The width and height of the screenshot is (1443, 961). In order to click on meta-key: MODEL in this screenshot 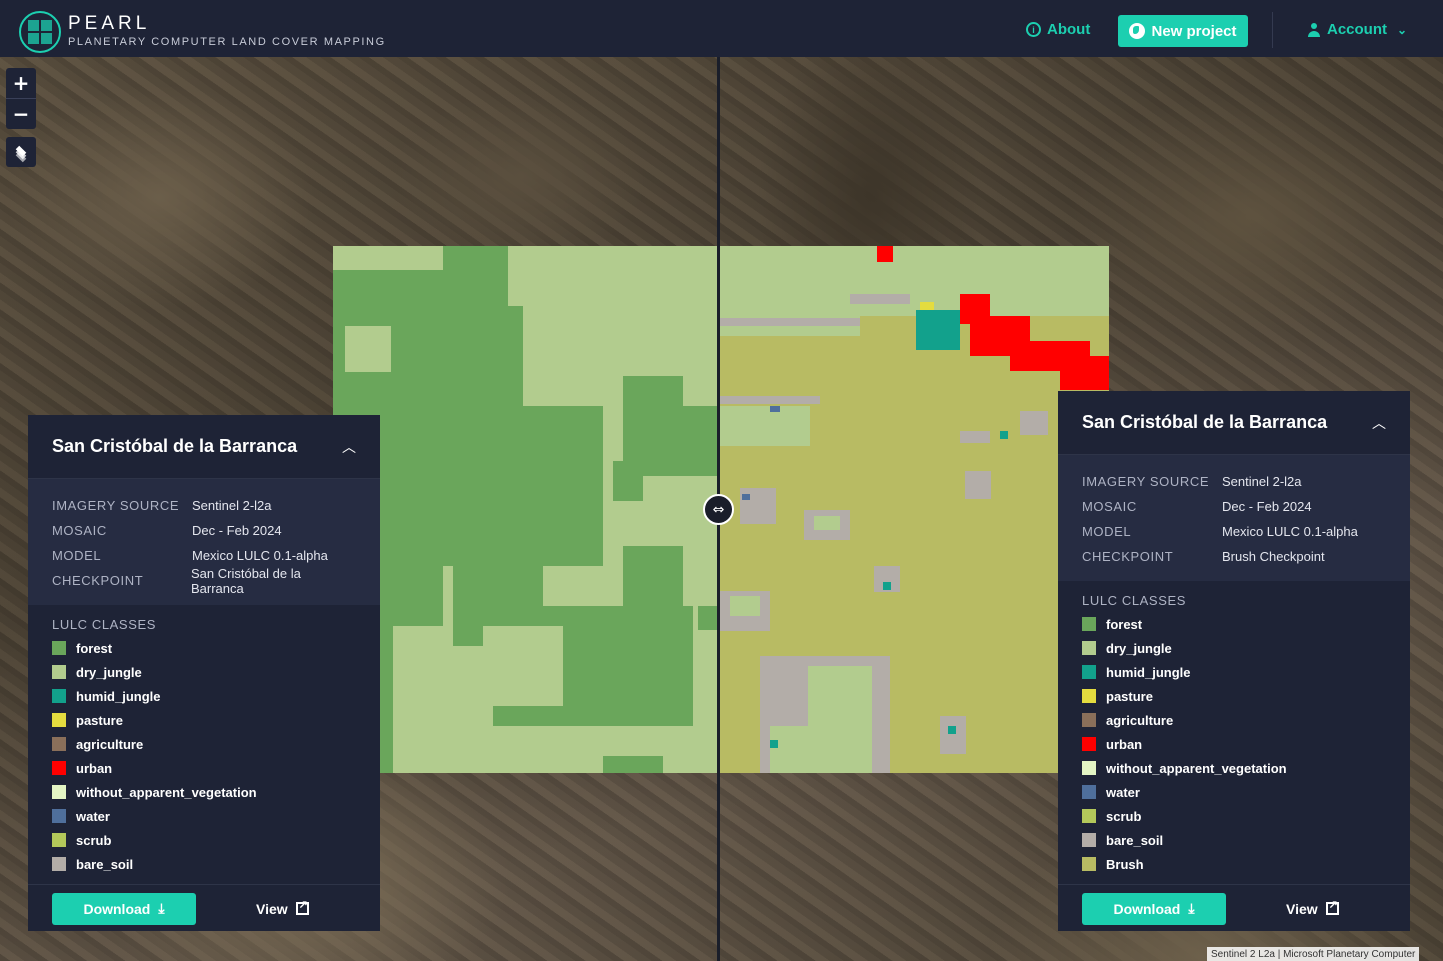, I will do `click(1107, 531)`.